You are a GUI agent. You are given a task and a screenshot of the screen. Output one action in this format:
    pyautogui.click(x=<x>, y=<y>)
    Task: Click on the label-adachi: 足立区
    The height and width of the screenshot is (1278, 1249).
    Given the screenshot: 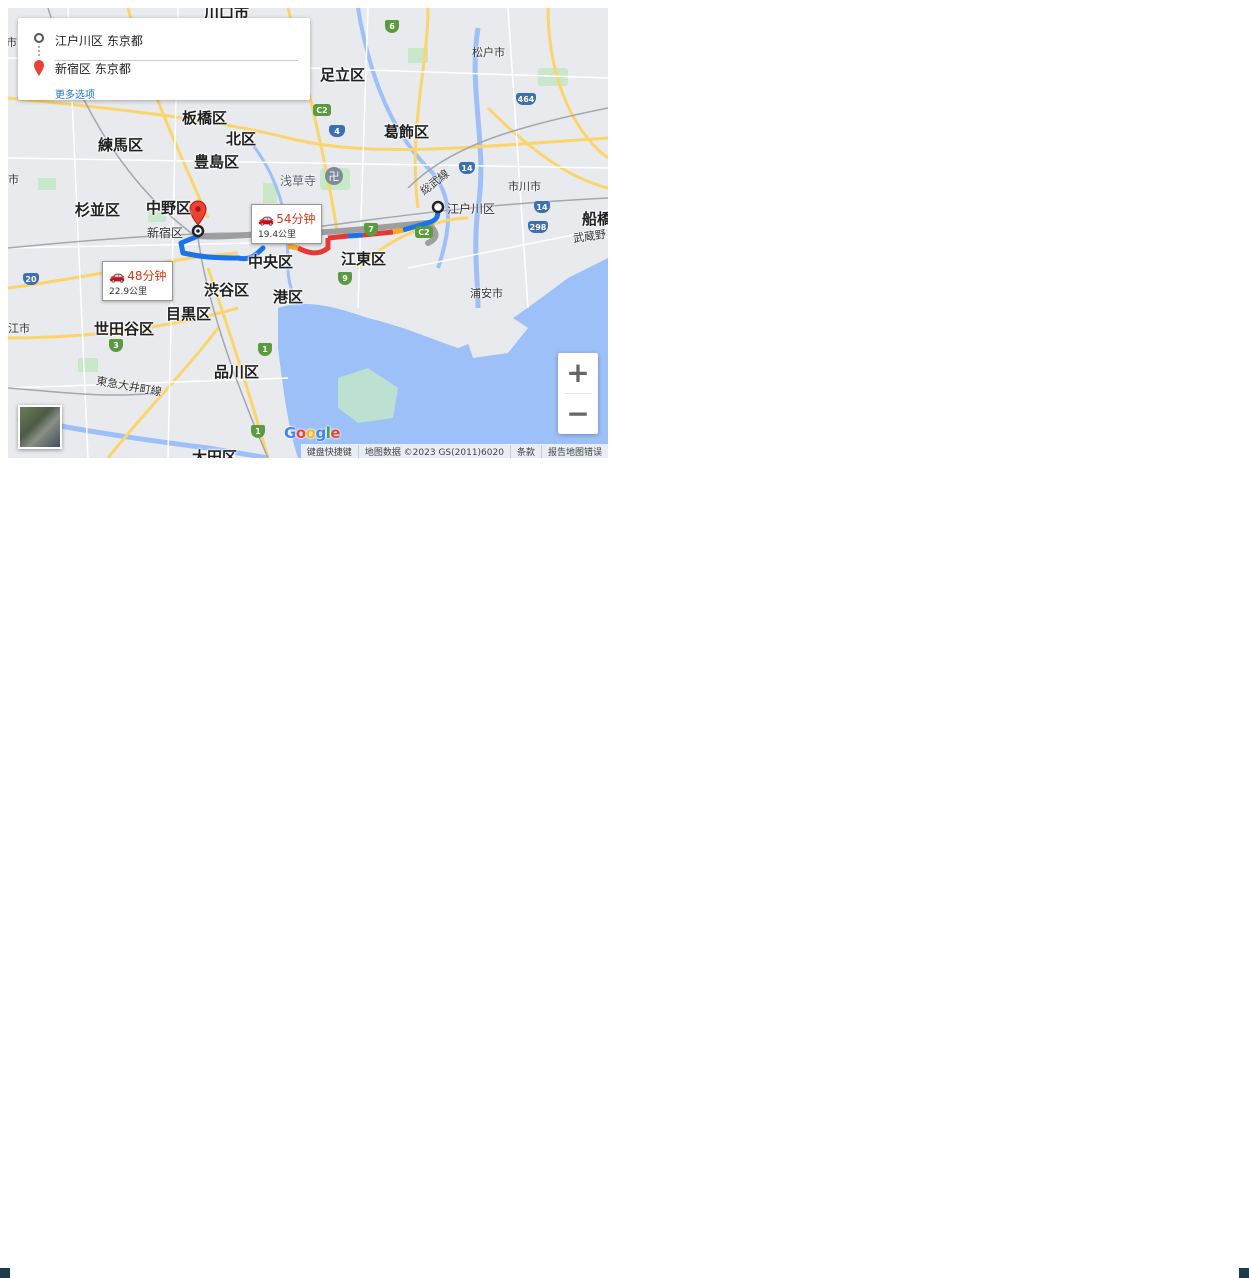 What is the action you would take?
    pyautogui.click(x=343, y=75)
    